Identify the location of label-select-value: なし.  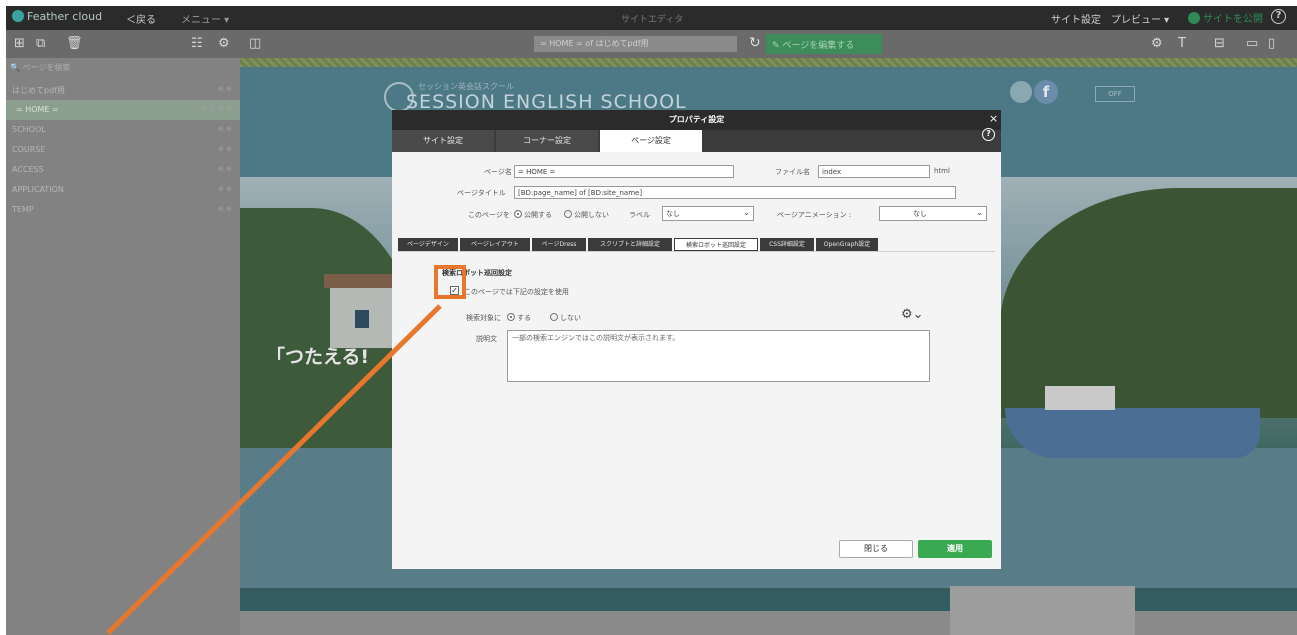
(673, 214).